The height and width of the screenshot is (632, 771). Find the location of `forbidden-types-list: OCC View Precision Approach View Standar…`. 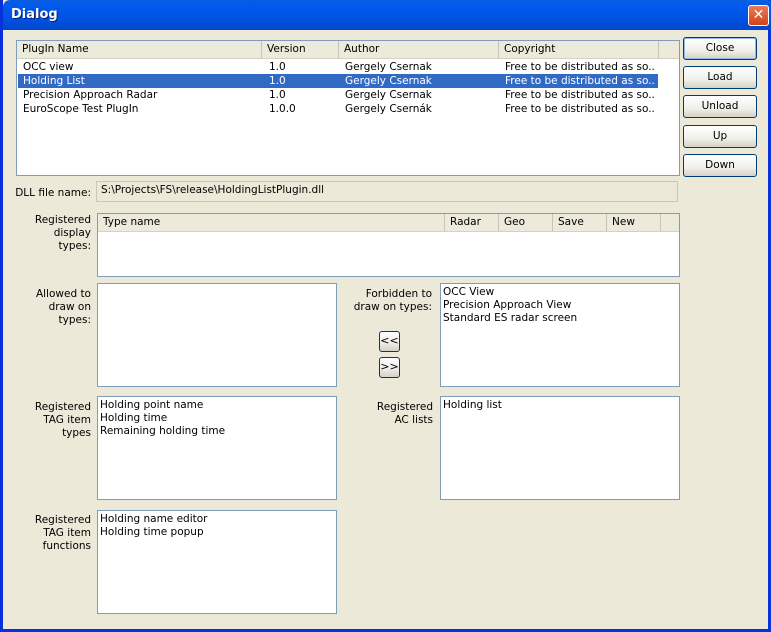

forbidden-types-list: OCC View Precision Approach View Standar… is located at coordinates (560, 335).